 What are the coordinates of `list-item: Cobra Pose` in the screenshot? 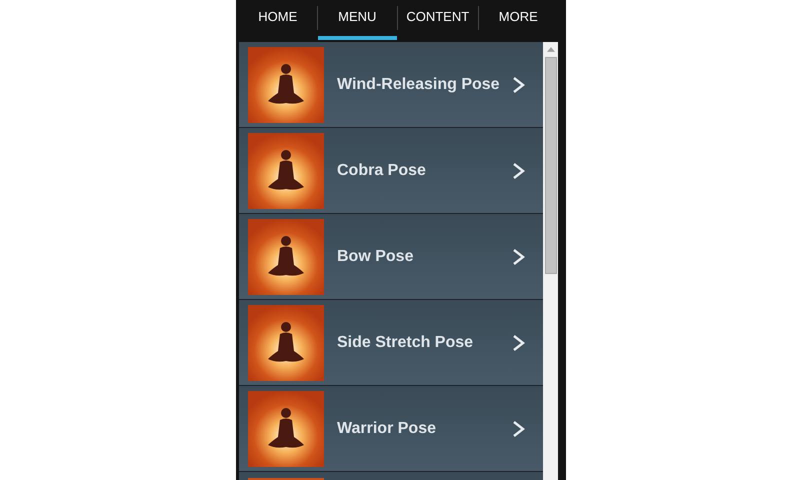 It's located at (391, 170).